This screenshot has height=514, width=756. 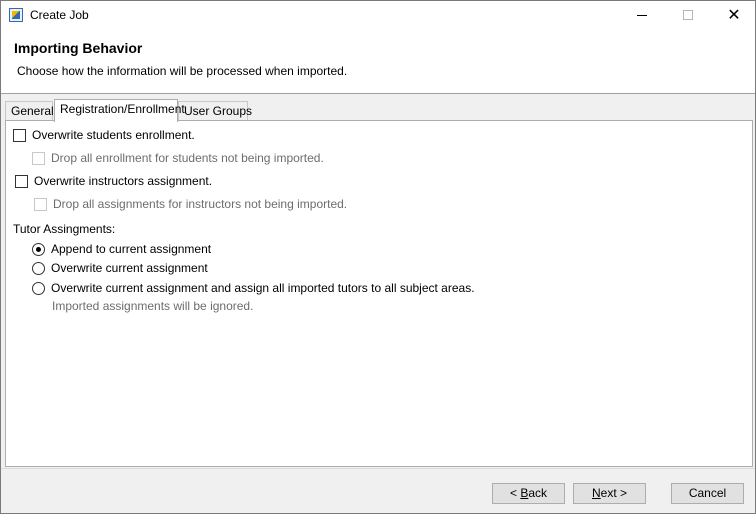 I want to click on tab-general: General, so click(x=29, y=111).